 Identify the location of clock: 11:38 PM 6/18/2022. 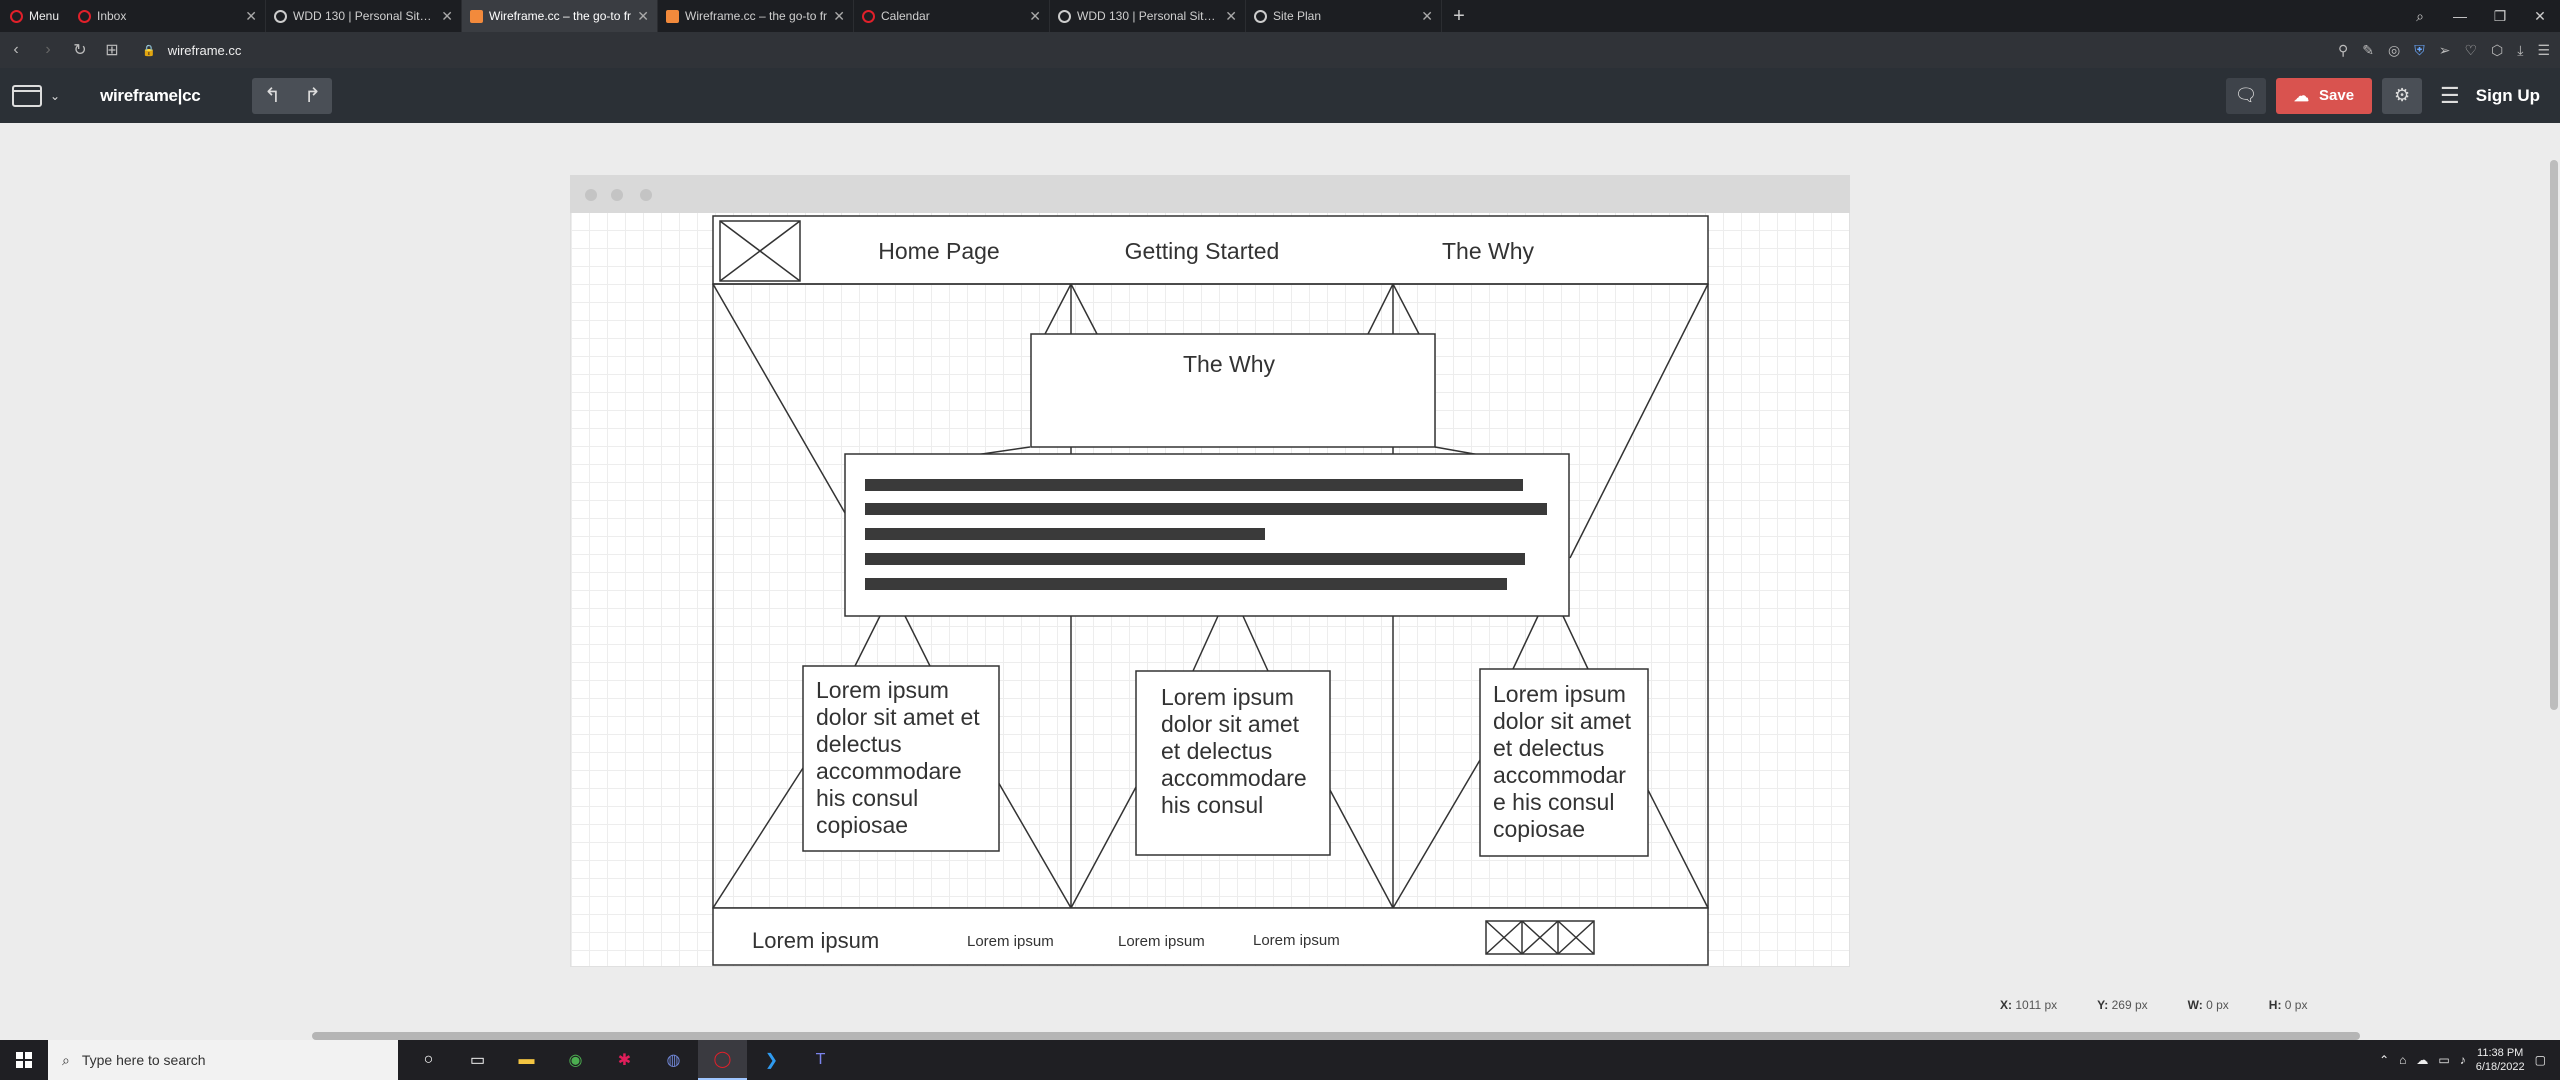
(2500, 1060).